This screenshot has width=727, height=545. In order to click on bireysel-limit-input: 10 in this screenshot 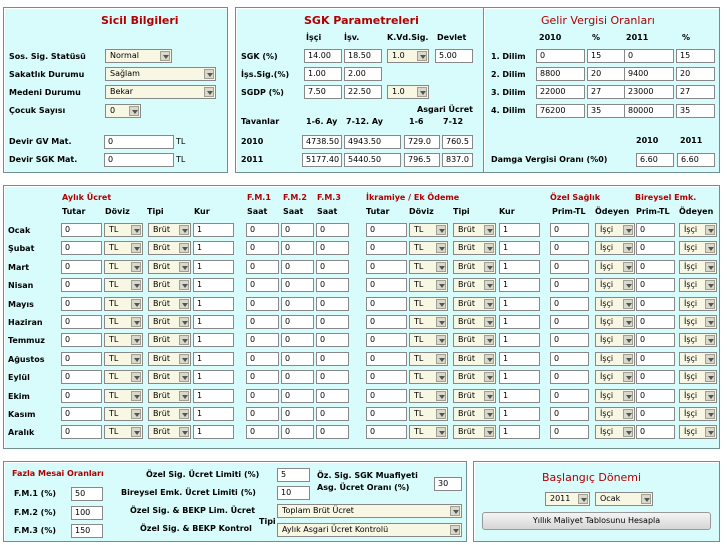, I will do `click(293, 493)`.